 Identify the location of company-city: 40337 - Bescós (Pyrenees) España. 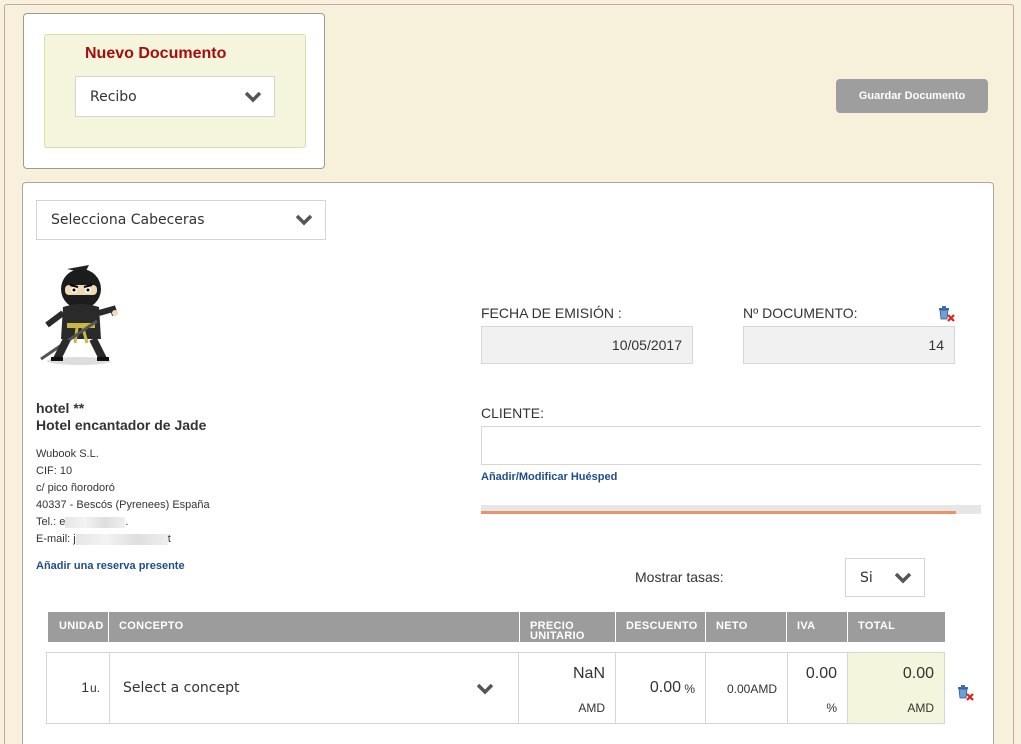
(123, 505).